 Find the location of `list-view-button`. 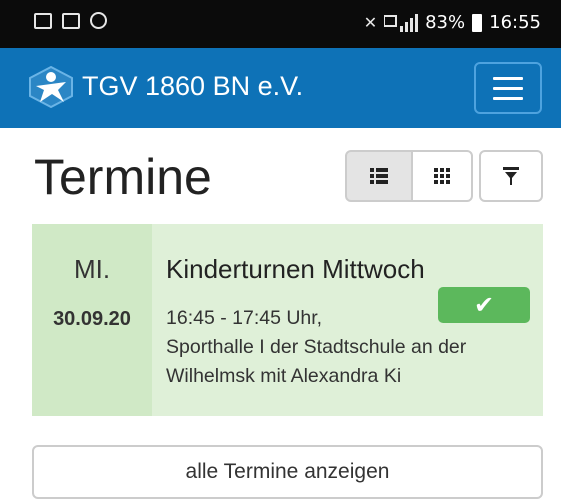

list-view-button is located at coordinates (379, 176).